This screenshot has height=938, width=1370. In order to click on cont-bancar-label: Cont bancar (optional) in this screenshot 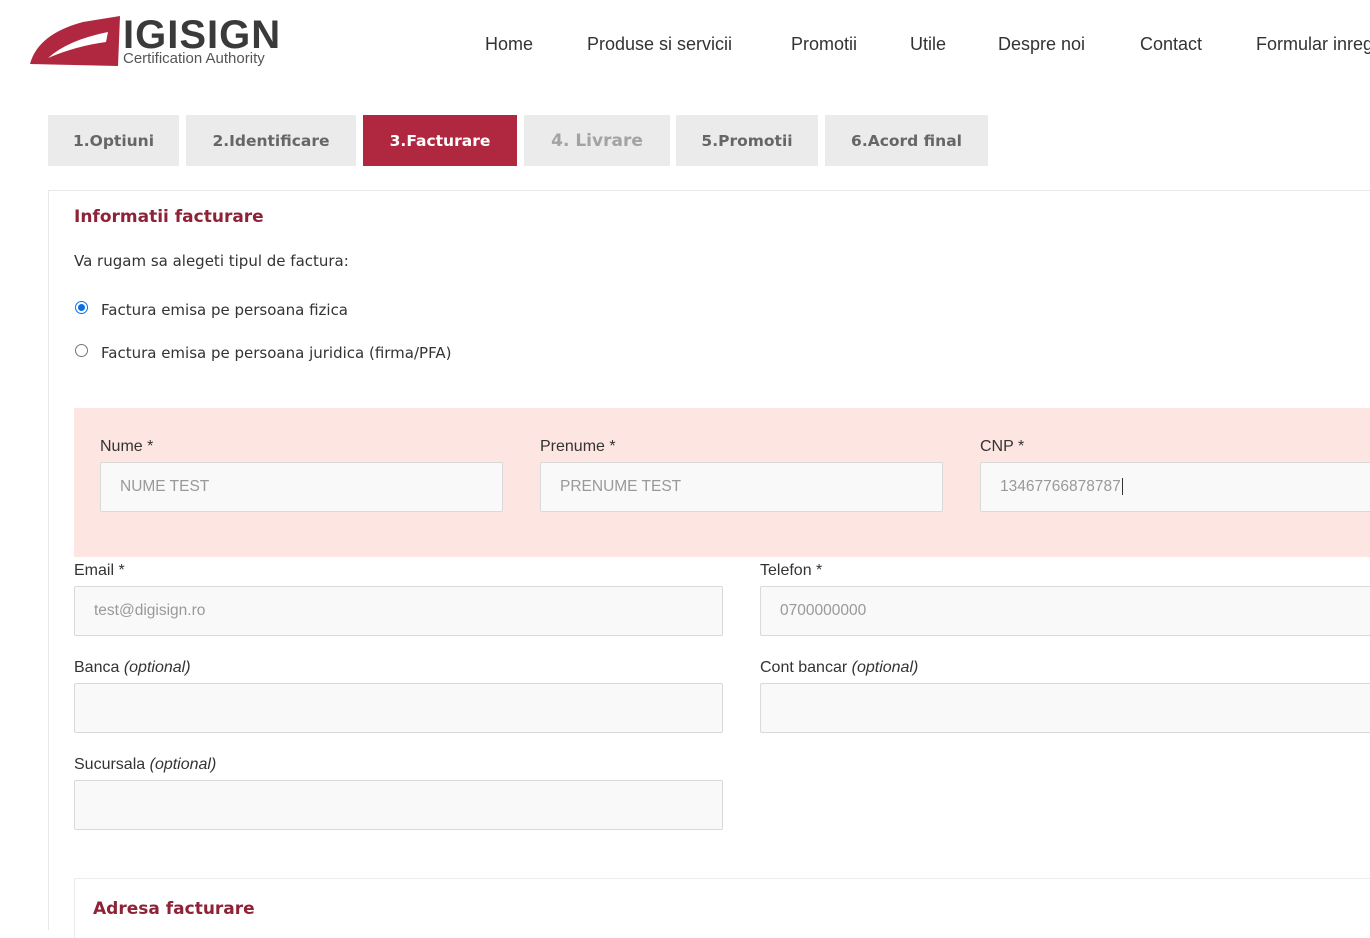, I will do `click(839, 668)`.